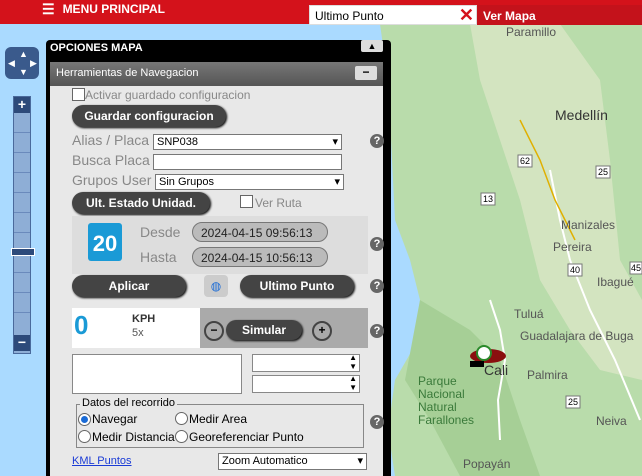 The image size is (642, 476). I want to click on medir-distancia-label: Medir Distancia, so click(133, 437).